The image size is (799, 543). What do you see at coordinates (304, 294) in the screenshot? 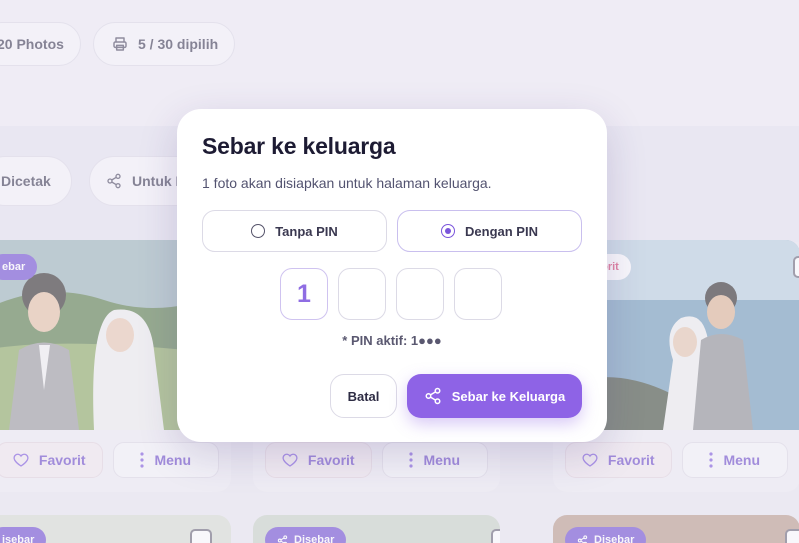
I see `pin-digit-1: 1` at bounding box center [304, 294].